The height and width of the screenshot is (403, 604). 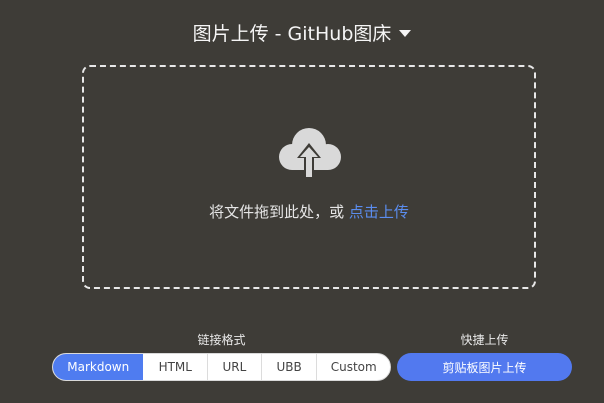 What do you see at coordinates (484, 367) in the screenshot?
I see `clipboard-upload-button: 剪贴板图片上传` at bounding box center [484, 367].